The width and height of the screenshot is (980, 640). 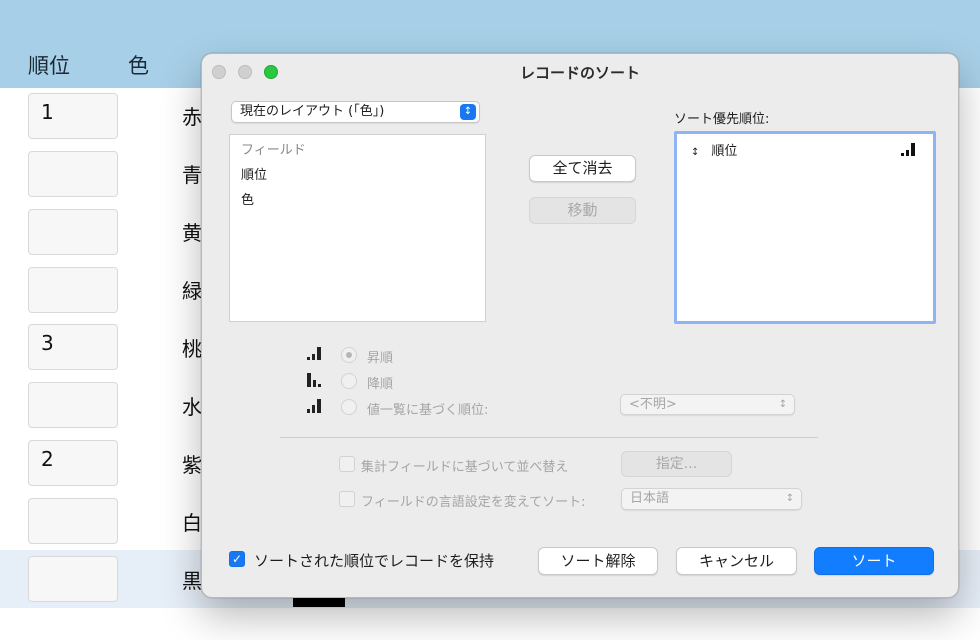 I want to click on ascending-label: 昇順, so click(x=380, y=358).